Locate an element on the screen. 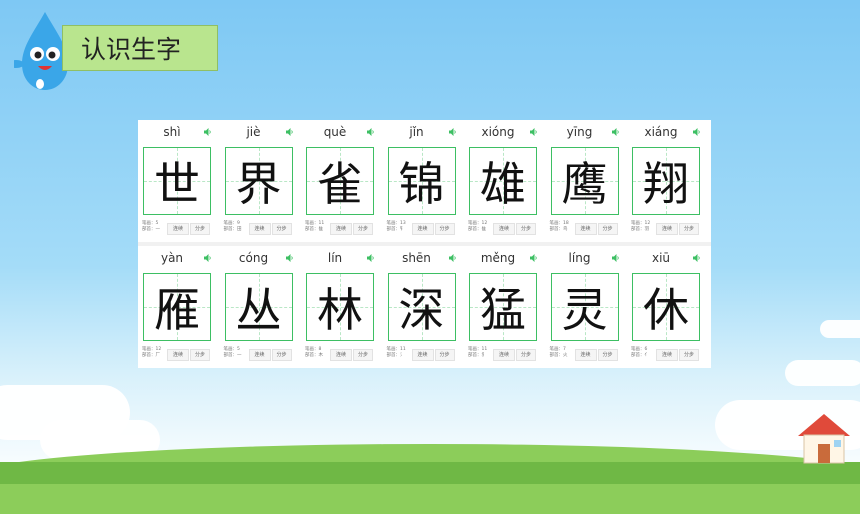  stroke-info: 笔画：9 部首：田 is located at coordinates (233, 227).